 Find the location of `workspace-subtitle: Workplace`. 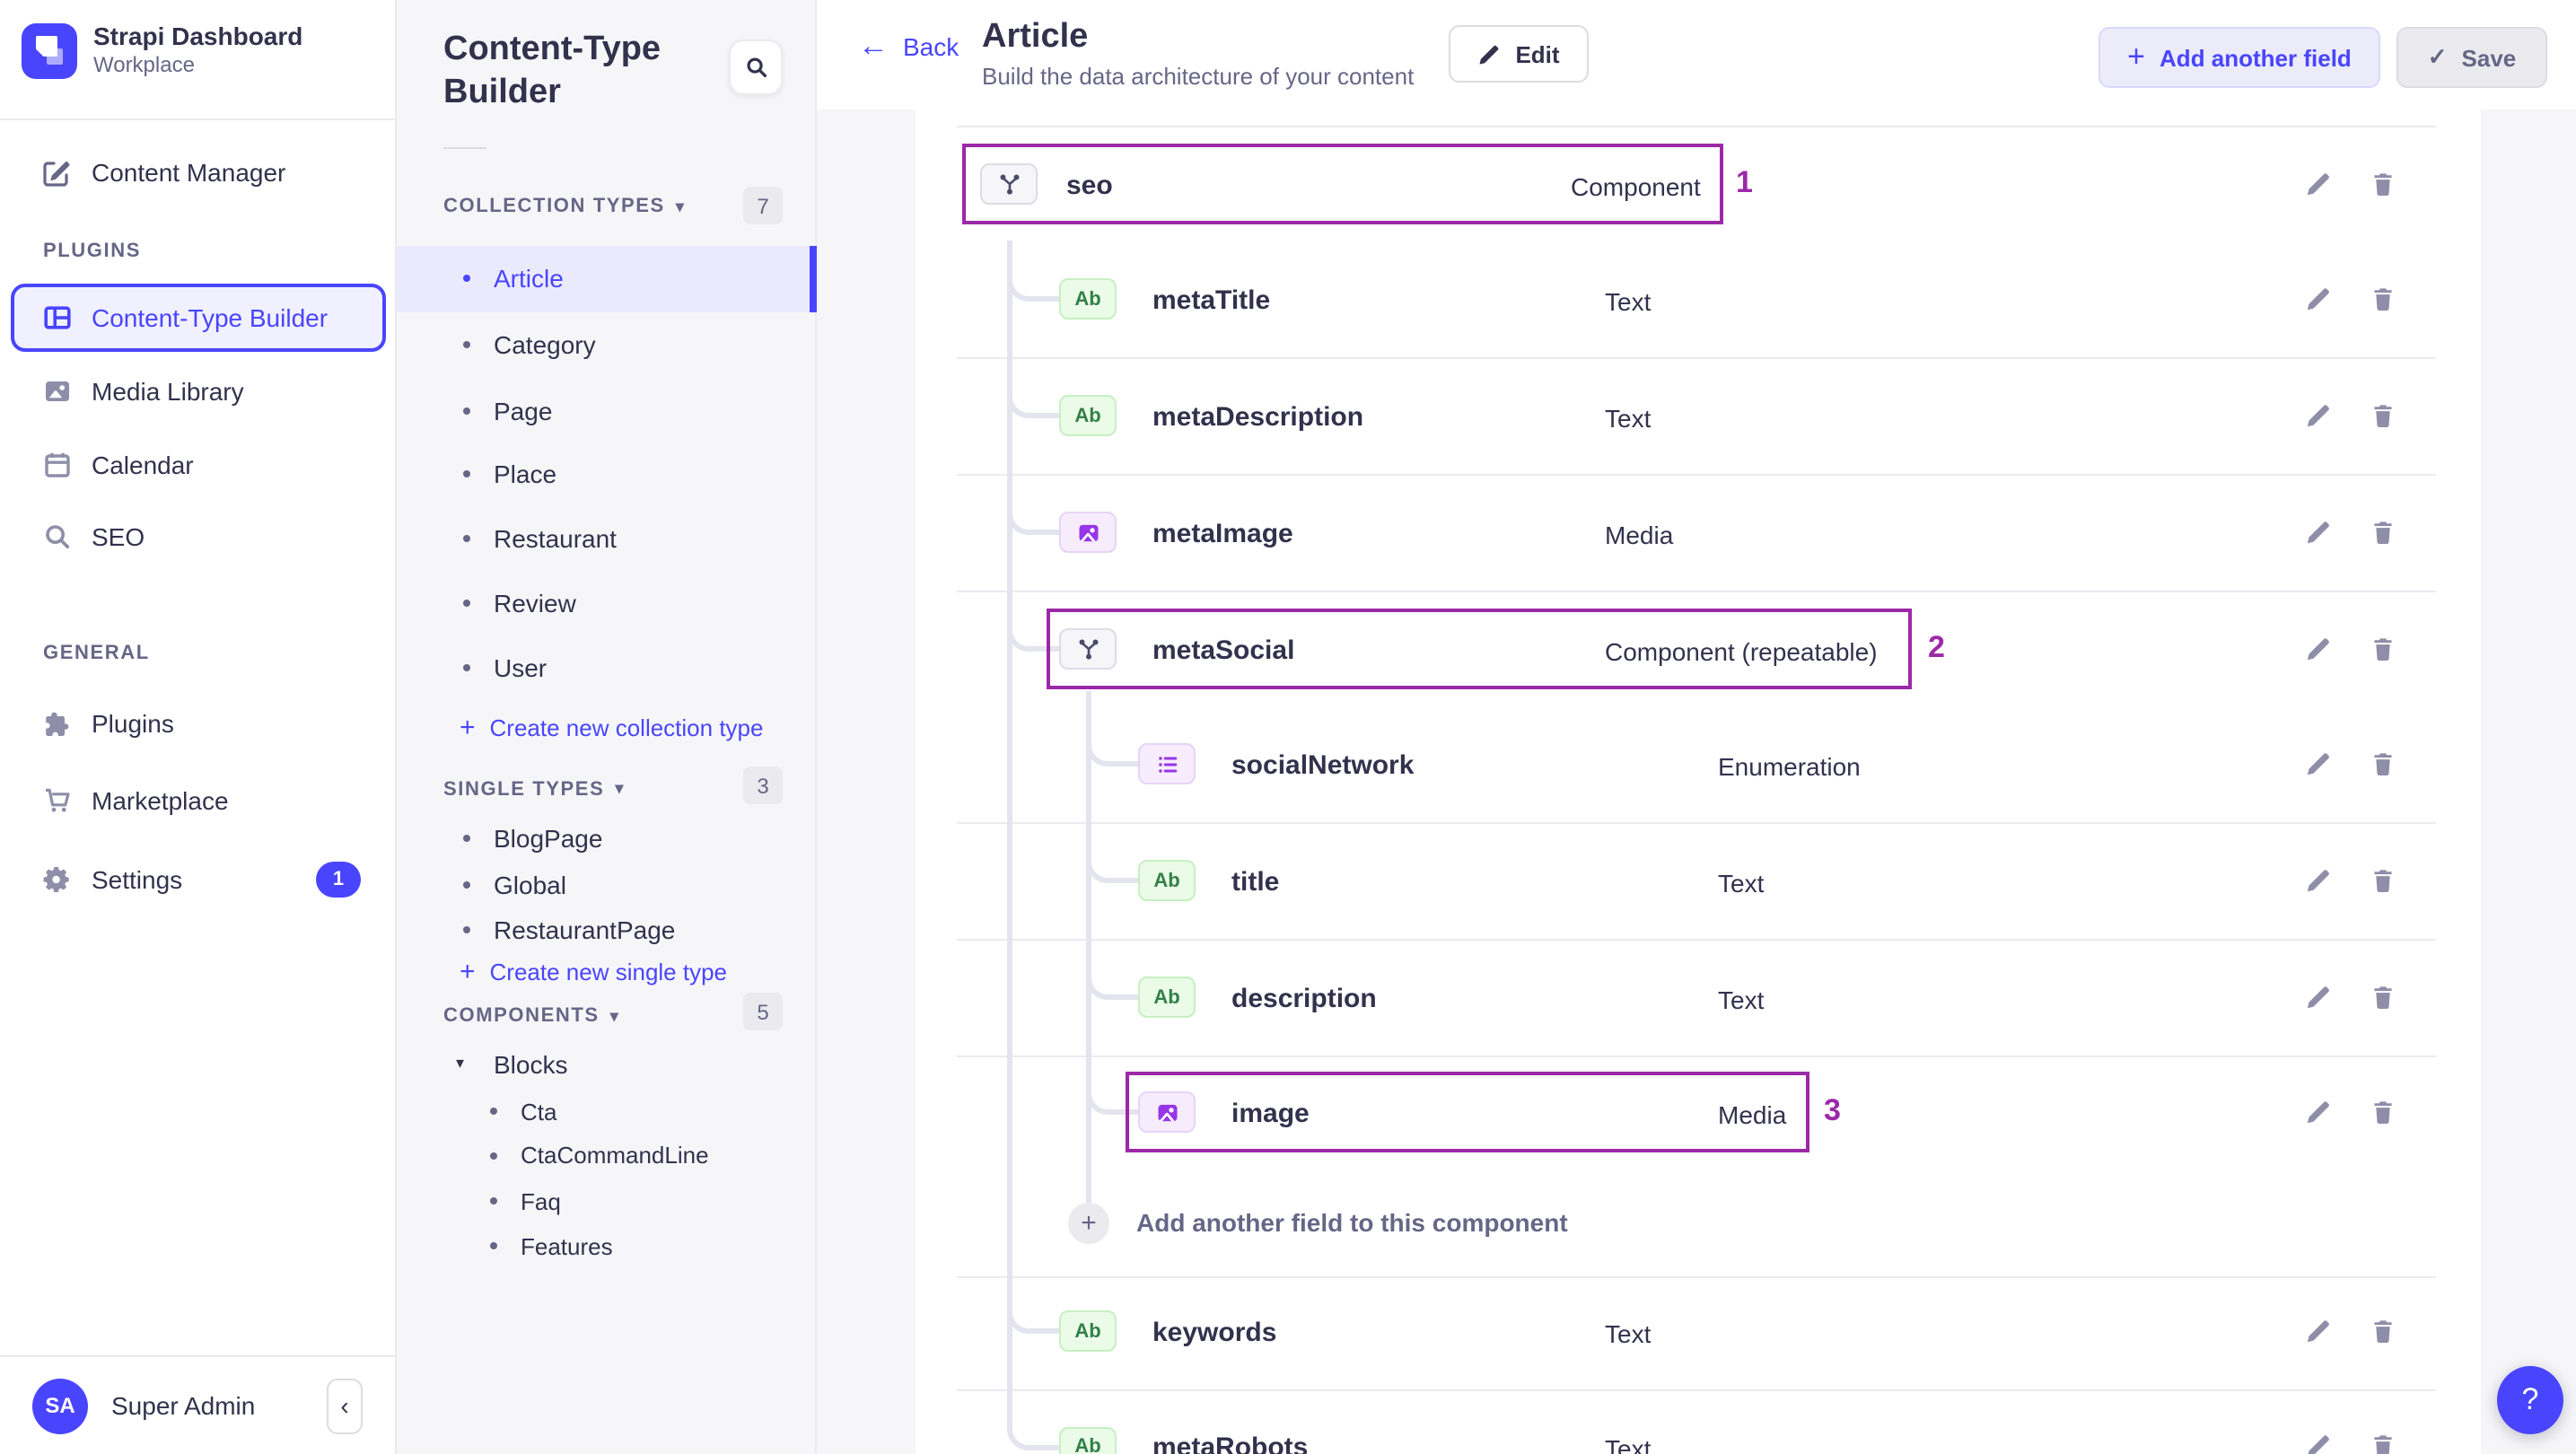

workspace-subtitle: Workplace is located at coordinates (144, 64).